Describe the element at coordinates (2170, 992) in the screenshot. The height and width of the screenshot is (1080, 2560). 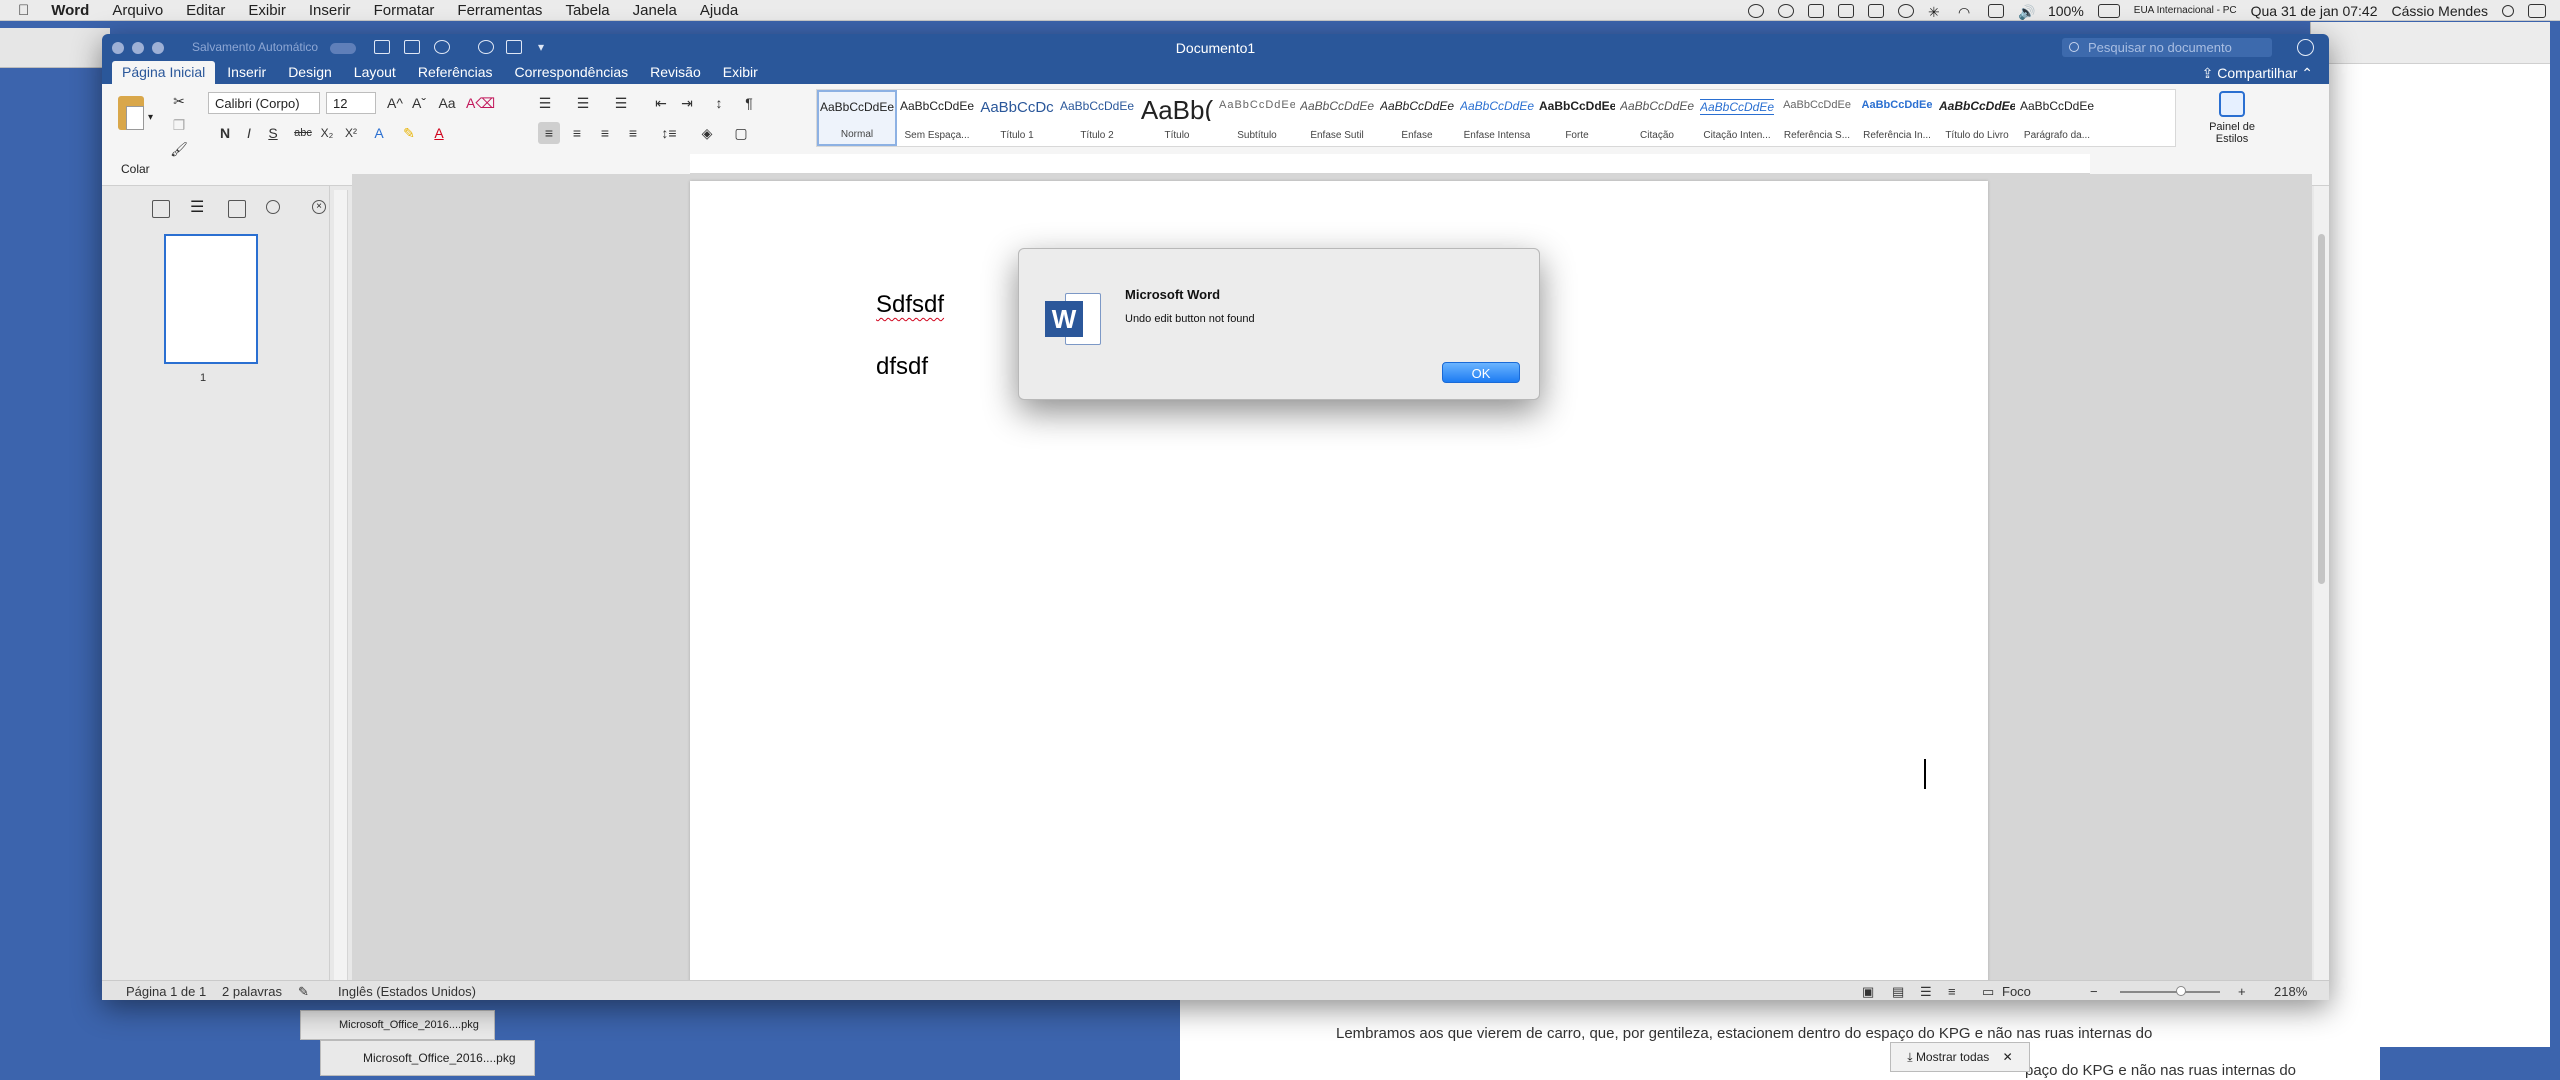
I see `zoom-slider` at that location.